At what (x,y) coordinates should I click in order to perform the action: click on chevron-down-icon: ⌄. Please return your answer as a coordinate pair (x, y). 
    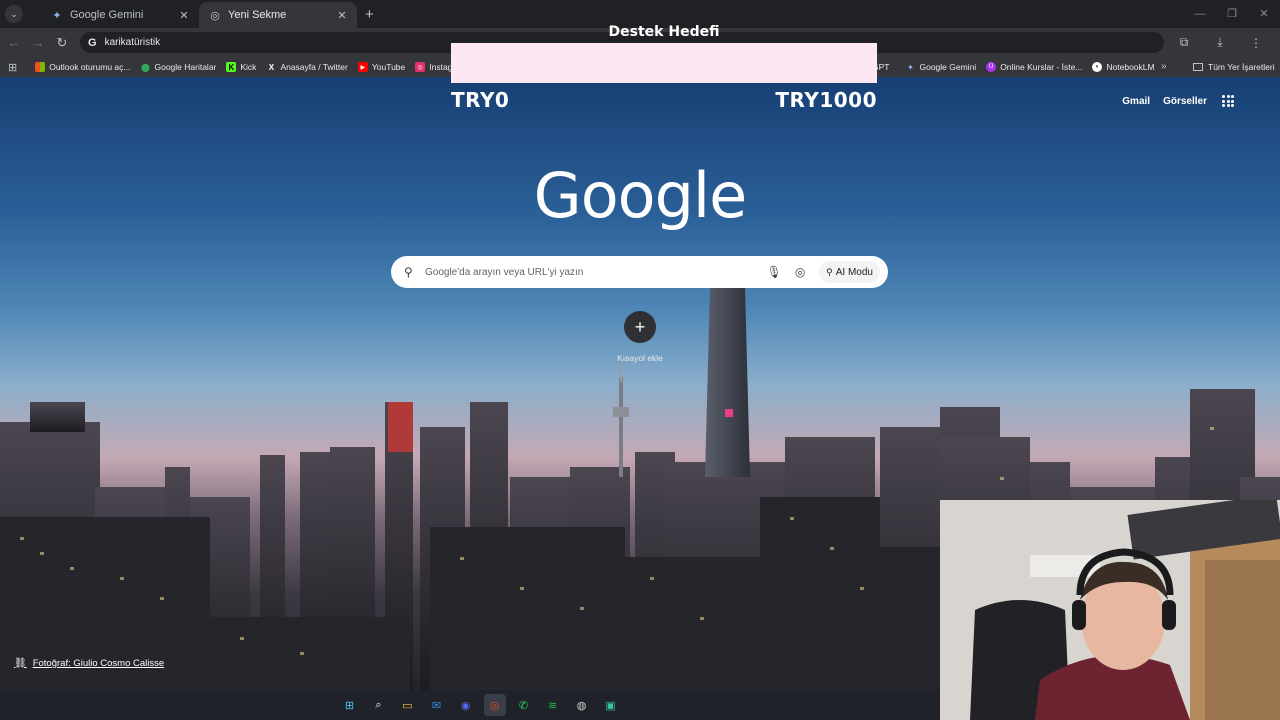
    Looking at the image, I should click on (14, 13).